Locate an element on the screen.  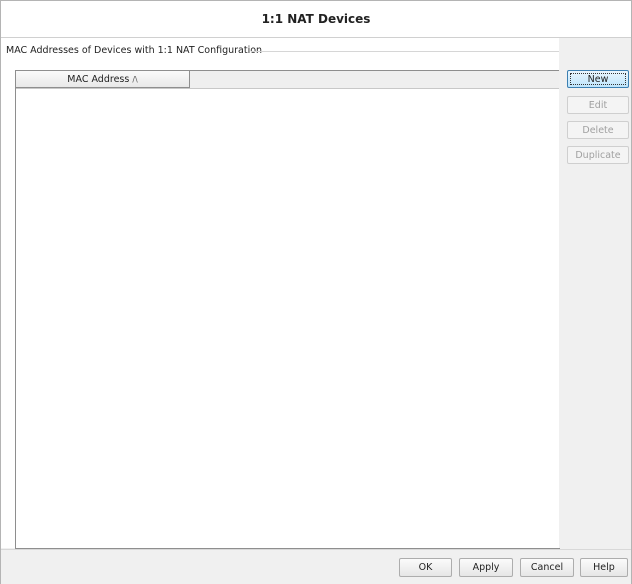
ok-button: OK is located at coordinates (425, 567).